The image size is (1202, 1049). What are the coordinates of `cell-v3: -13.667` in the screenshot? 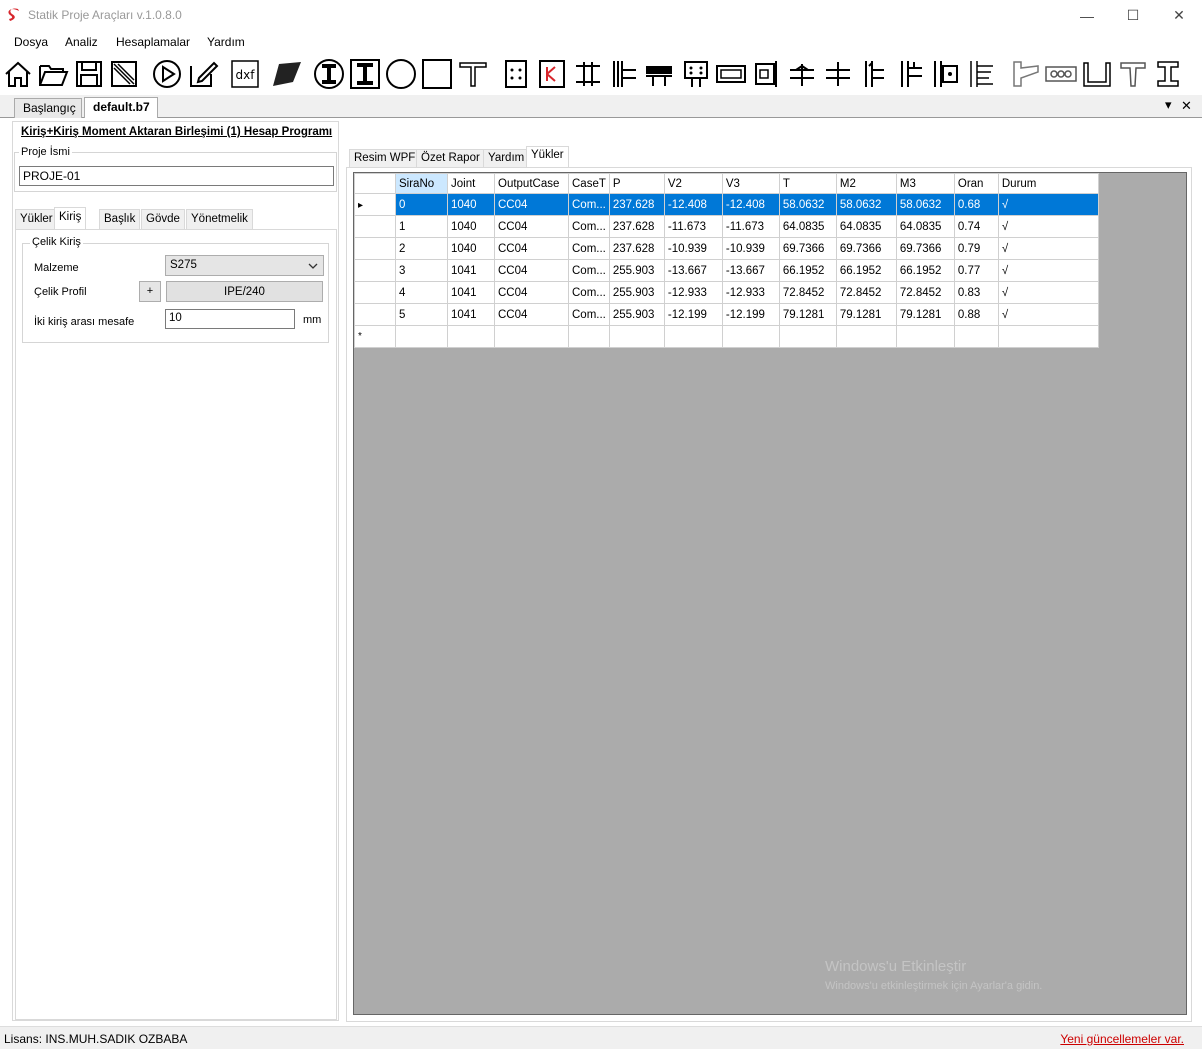 It's located at (750, 270).